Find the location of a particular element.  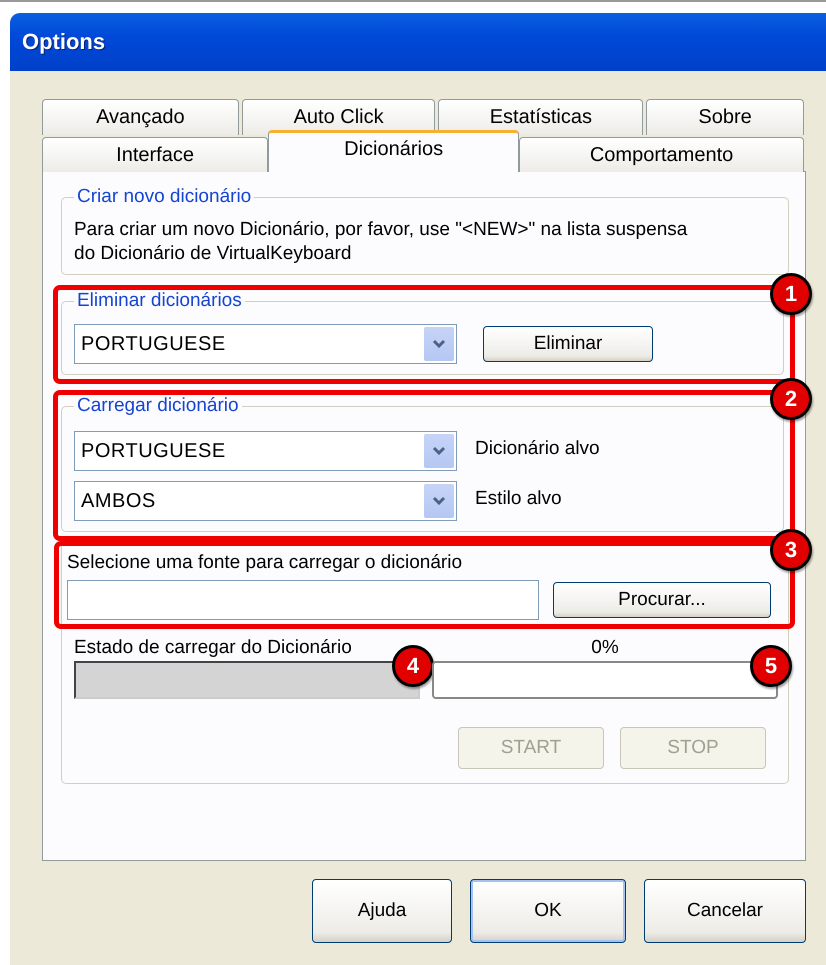

status-label: Estado de carregar do Dicionário is located at coordinates (213, 648).